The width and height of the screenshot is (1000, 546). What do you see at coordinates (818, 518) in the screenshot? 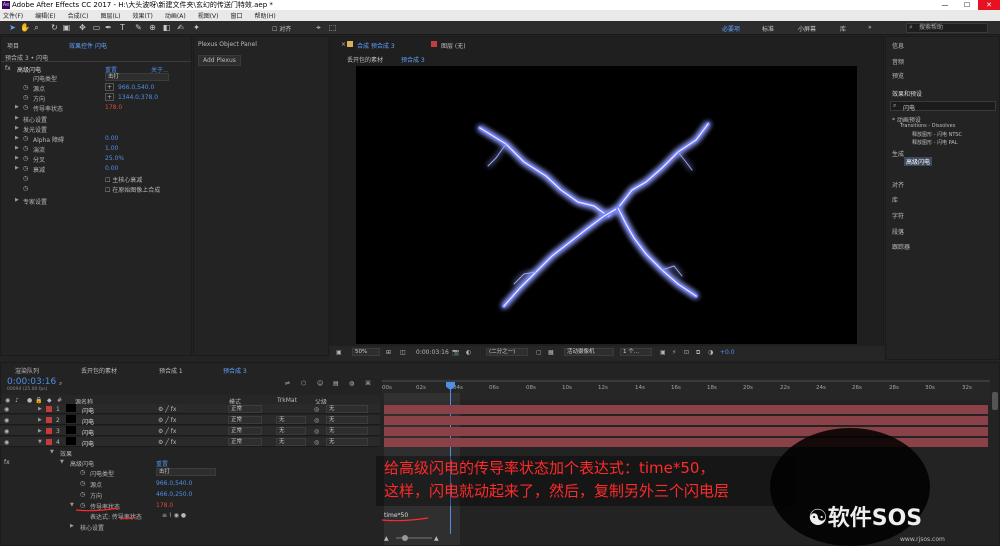
I see `watermark-swirl-icon: ☯` at bounding box center [818, 518].